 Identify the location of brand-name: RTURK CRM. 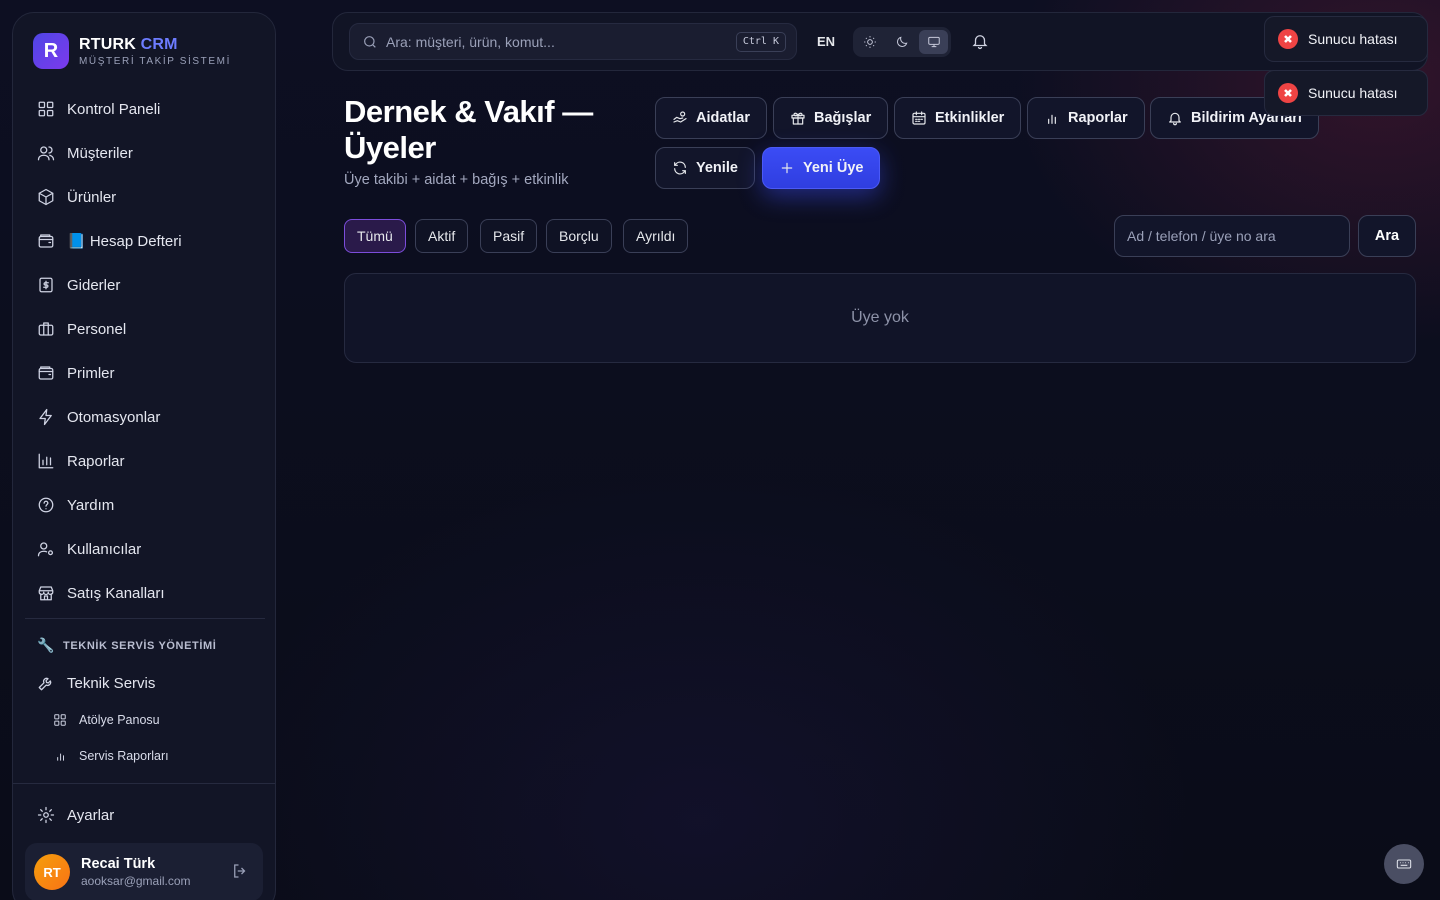
(128, 44).